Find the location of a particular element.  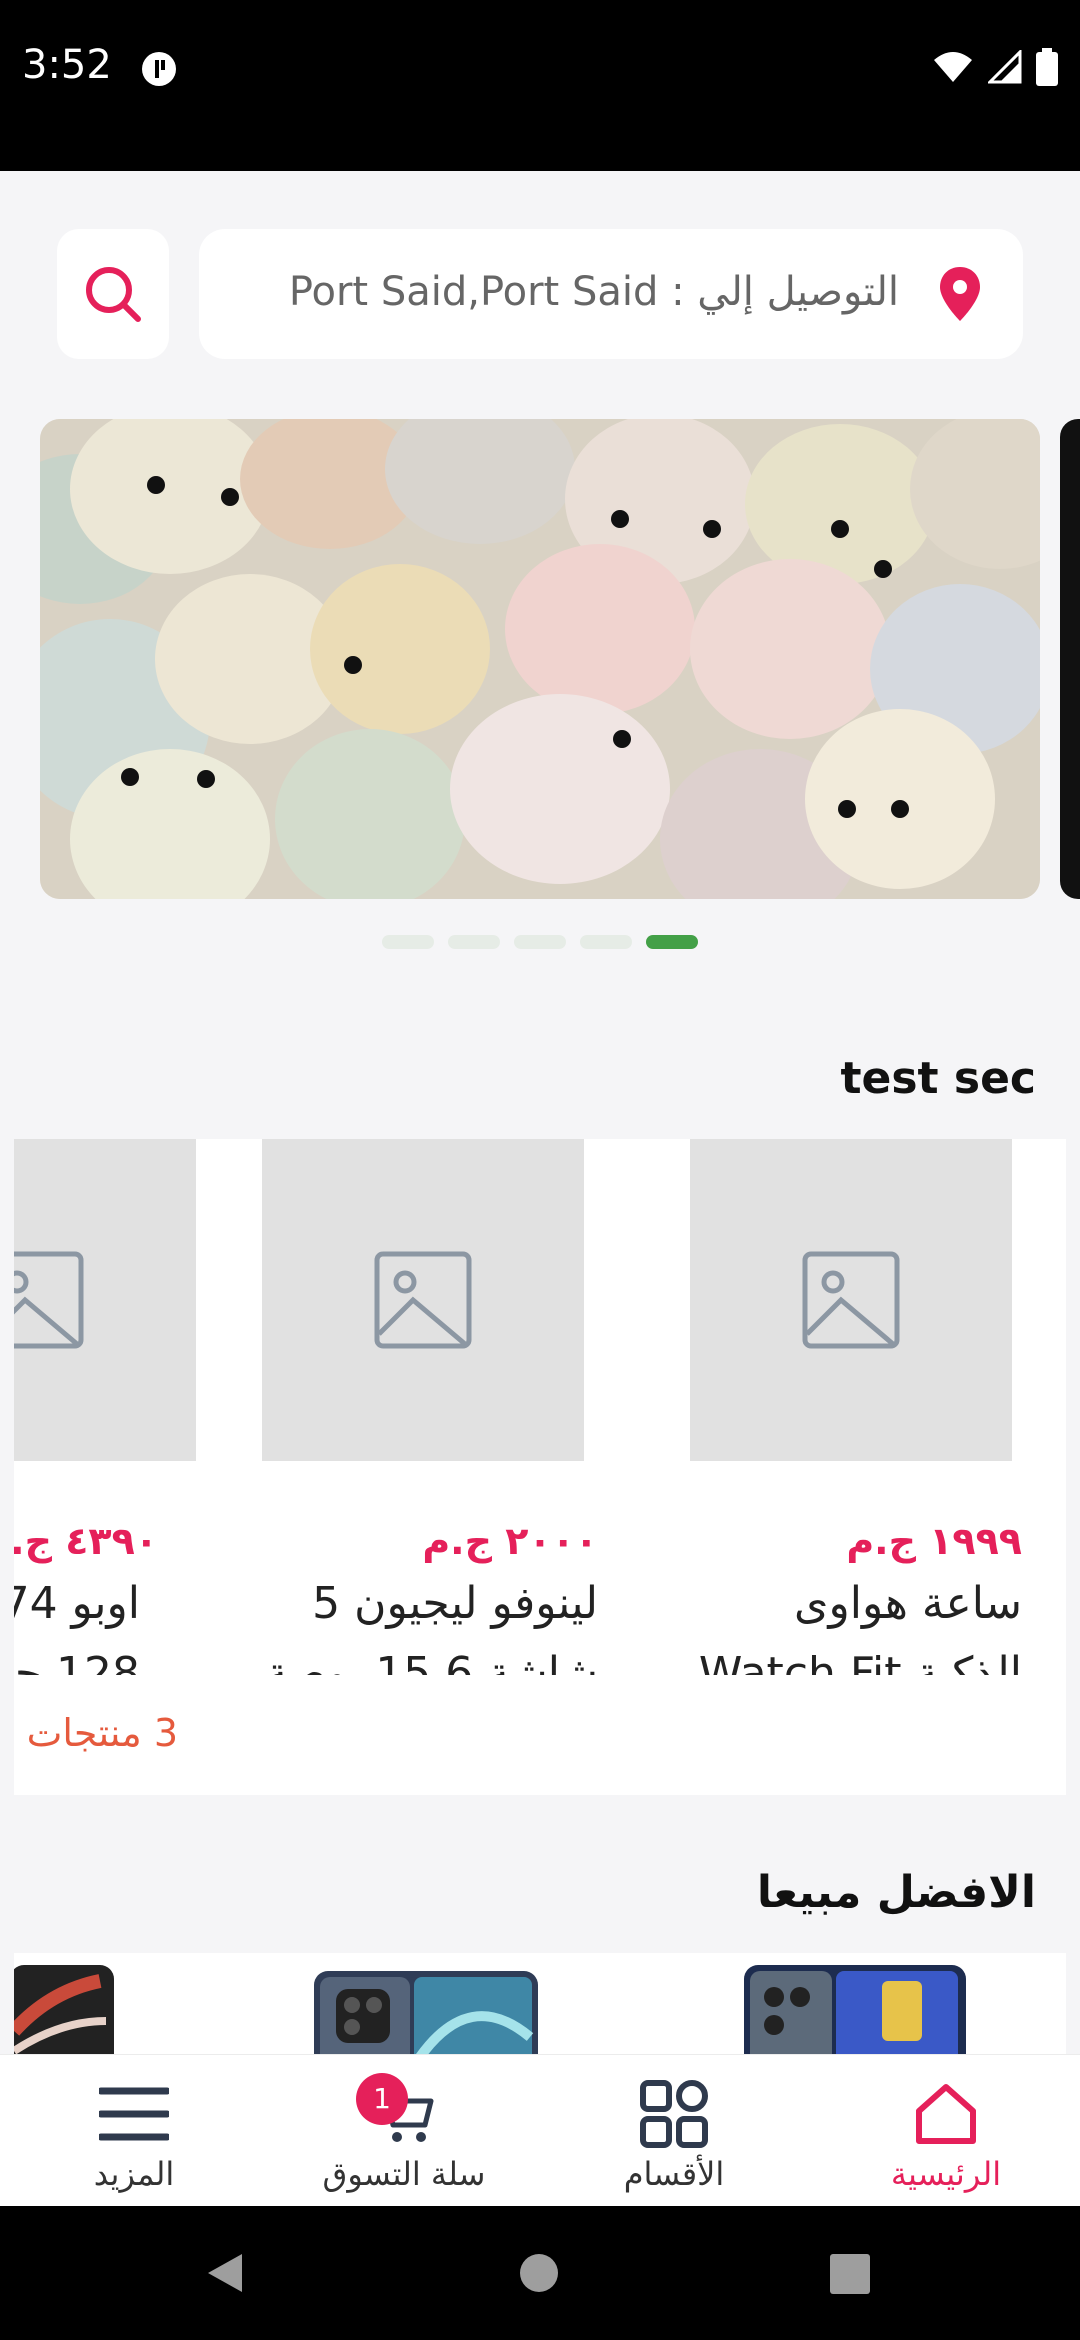

home-circle-icon is located at coordinates (539, 2273).